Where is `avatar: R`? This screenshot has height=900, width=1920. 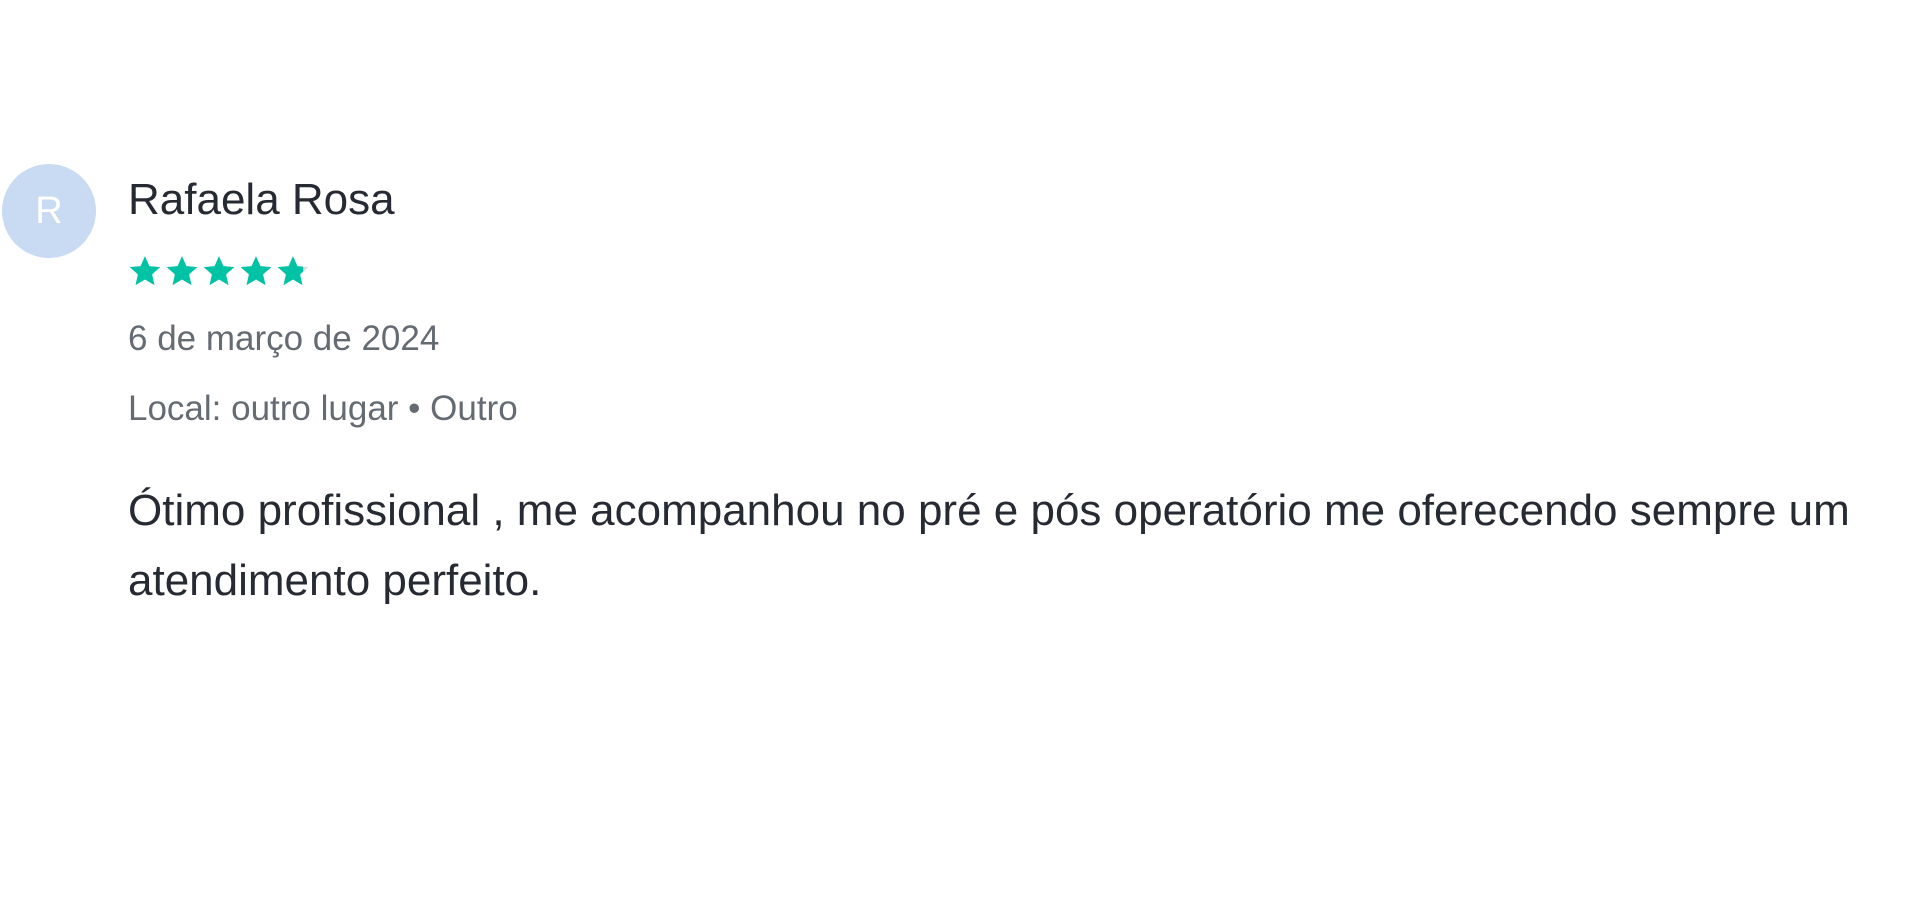 avatar: R is located at coordinates (49, 211).